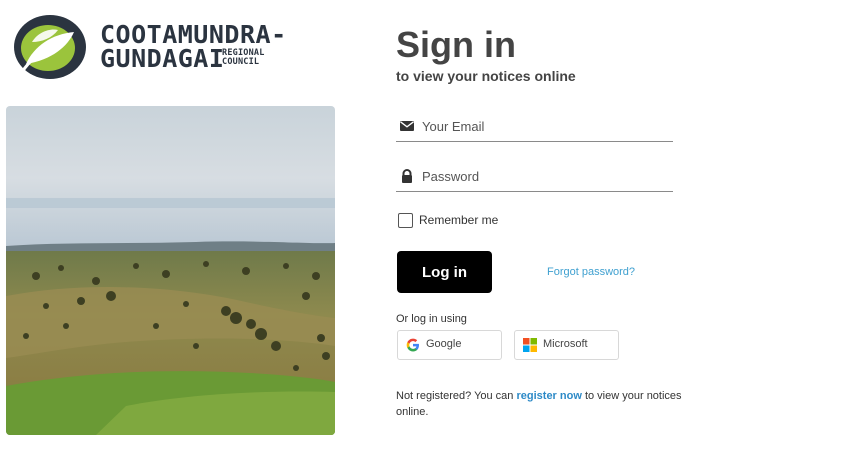  I want to click on google-login-button: Google, so click(449, 345).